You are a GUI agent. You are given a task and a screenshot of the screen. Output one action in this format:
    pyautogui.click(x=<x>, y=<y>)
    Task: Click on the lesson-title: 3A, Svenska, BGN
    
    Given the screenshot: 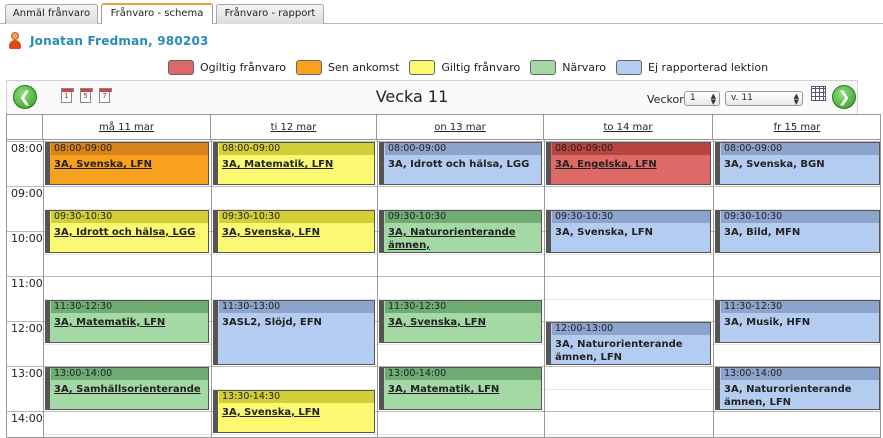 What is the action you would take?
    pyautogui.click(x=774, y=164)
    